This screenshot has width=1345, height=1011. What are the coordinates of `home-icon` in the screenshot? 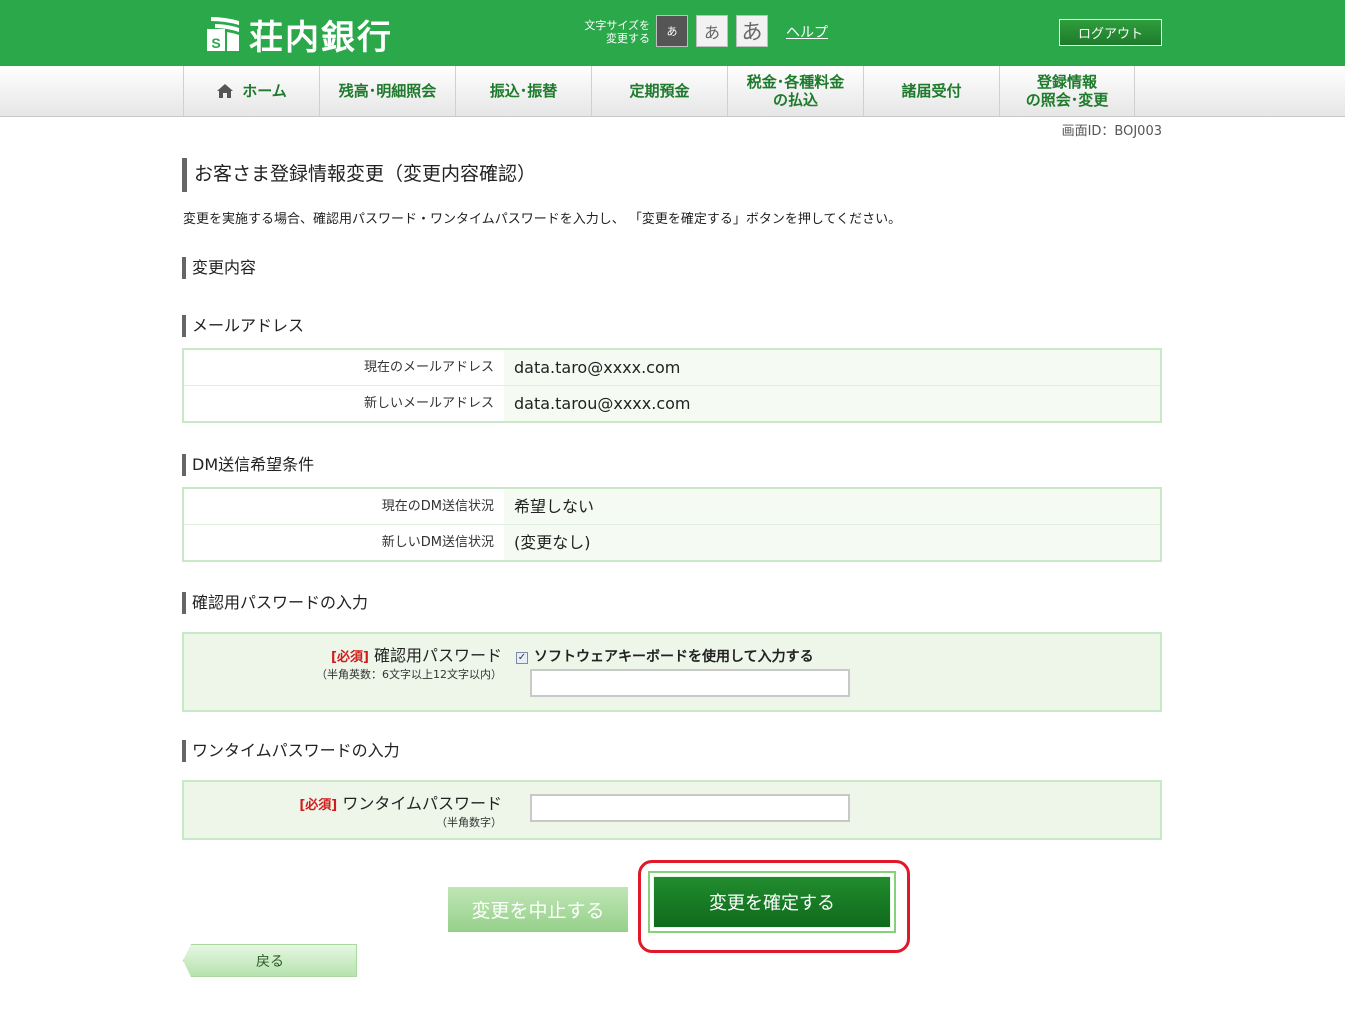 It's located at (225, 91).